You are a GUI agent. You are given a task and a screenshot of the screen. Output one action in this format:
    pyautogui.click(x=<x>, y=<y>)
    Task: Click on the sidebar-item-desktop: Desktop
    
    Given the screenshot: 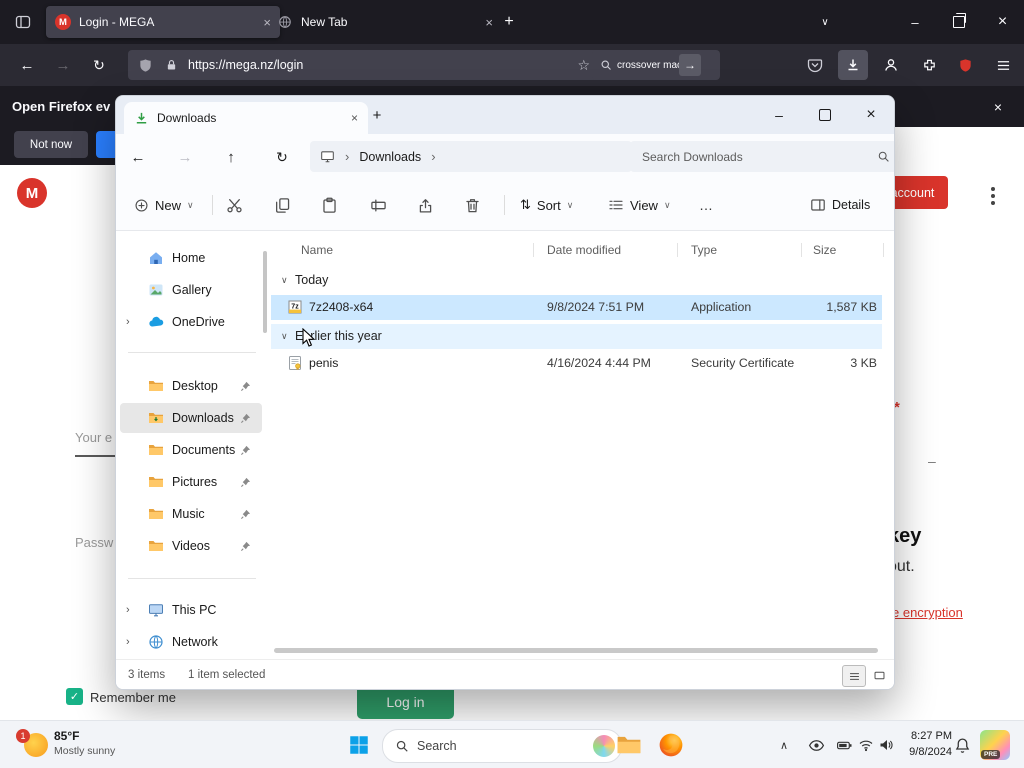 What is the action you would take?
    pyautogui.click(x=191, y=386)
    